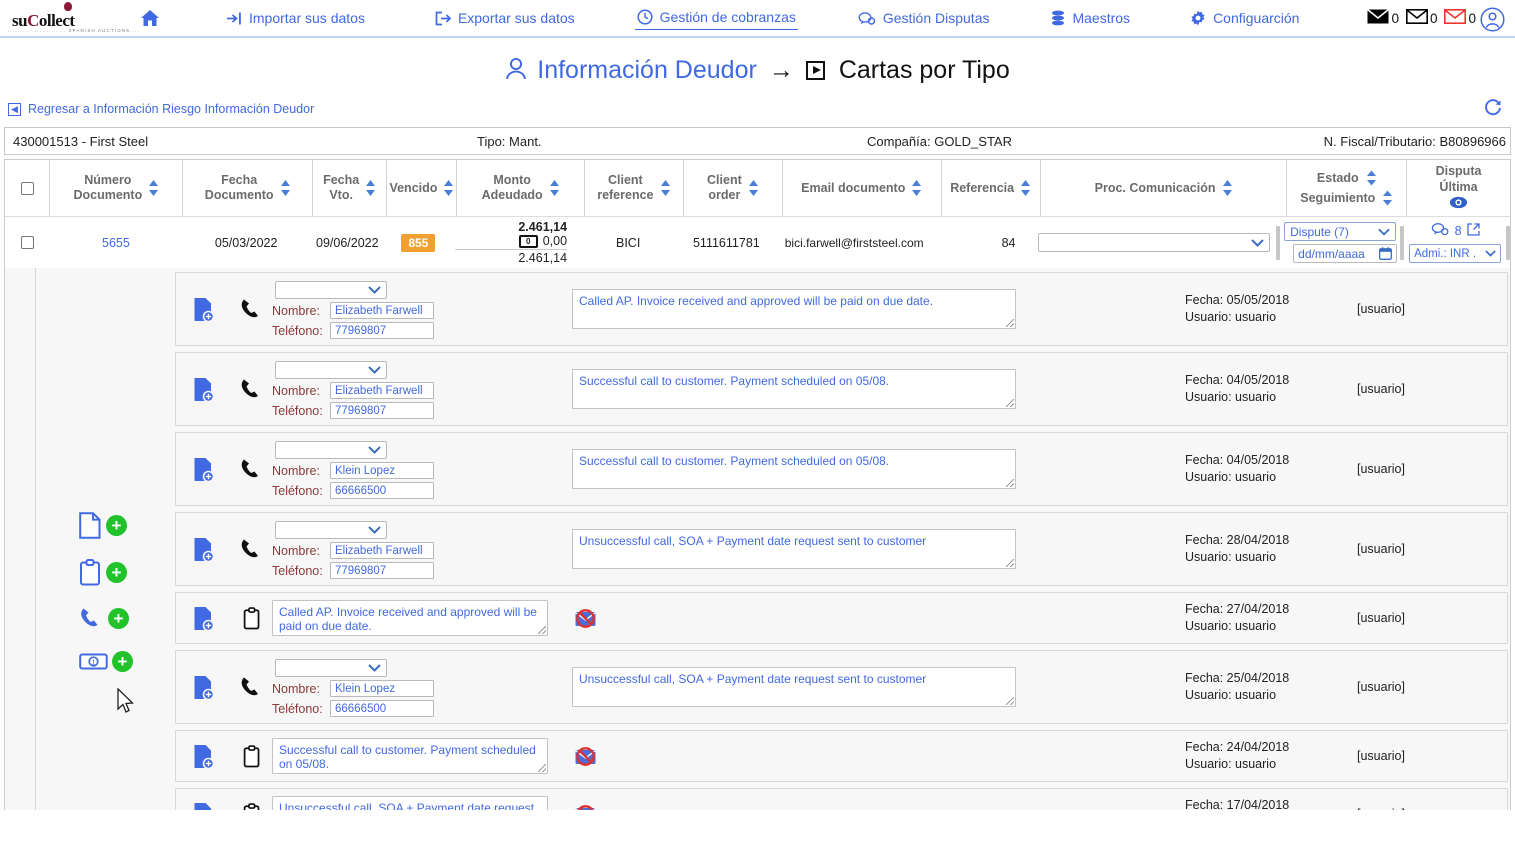 The image size is (1515, 844). I want to click on dispute-chat-icon, so click(1440, 231).